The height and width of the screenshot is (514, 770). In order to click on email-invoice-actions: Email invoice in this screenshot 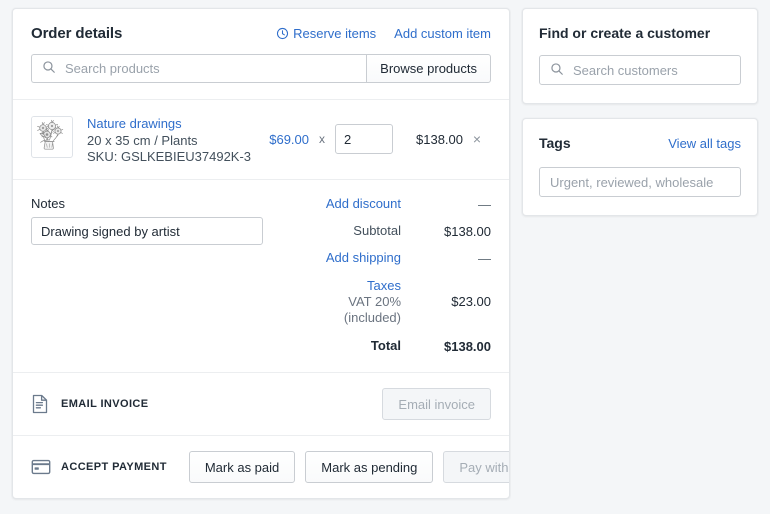, I will do `click(436, 404)`.